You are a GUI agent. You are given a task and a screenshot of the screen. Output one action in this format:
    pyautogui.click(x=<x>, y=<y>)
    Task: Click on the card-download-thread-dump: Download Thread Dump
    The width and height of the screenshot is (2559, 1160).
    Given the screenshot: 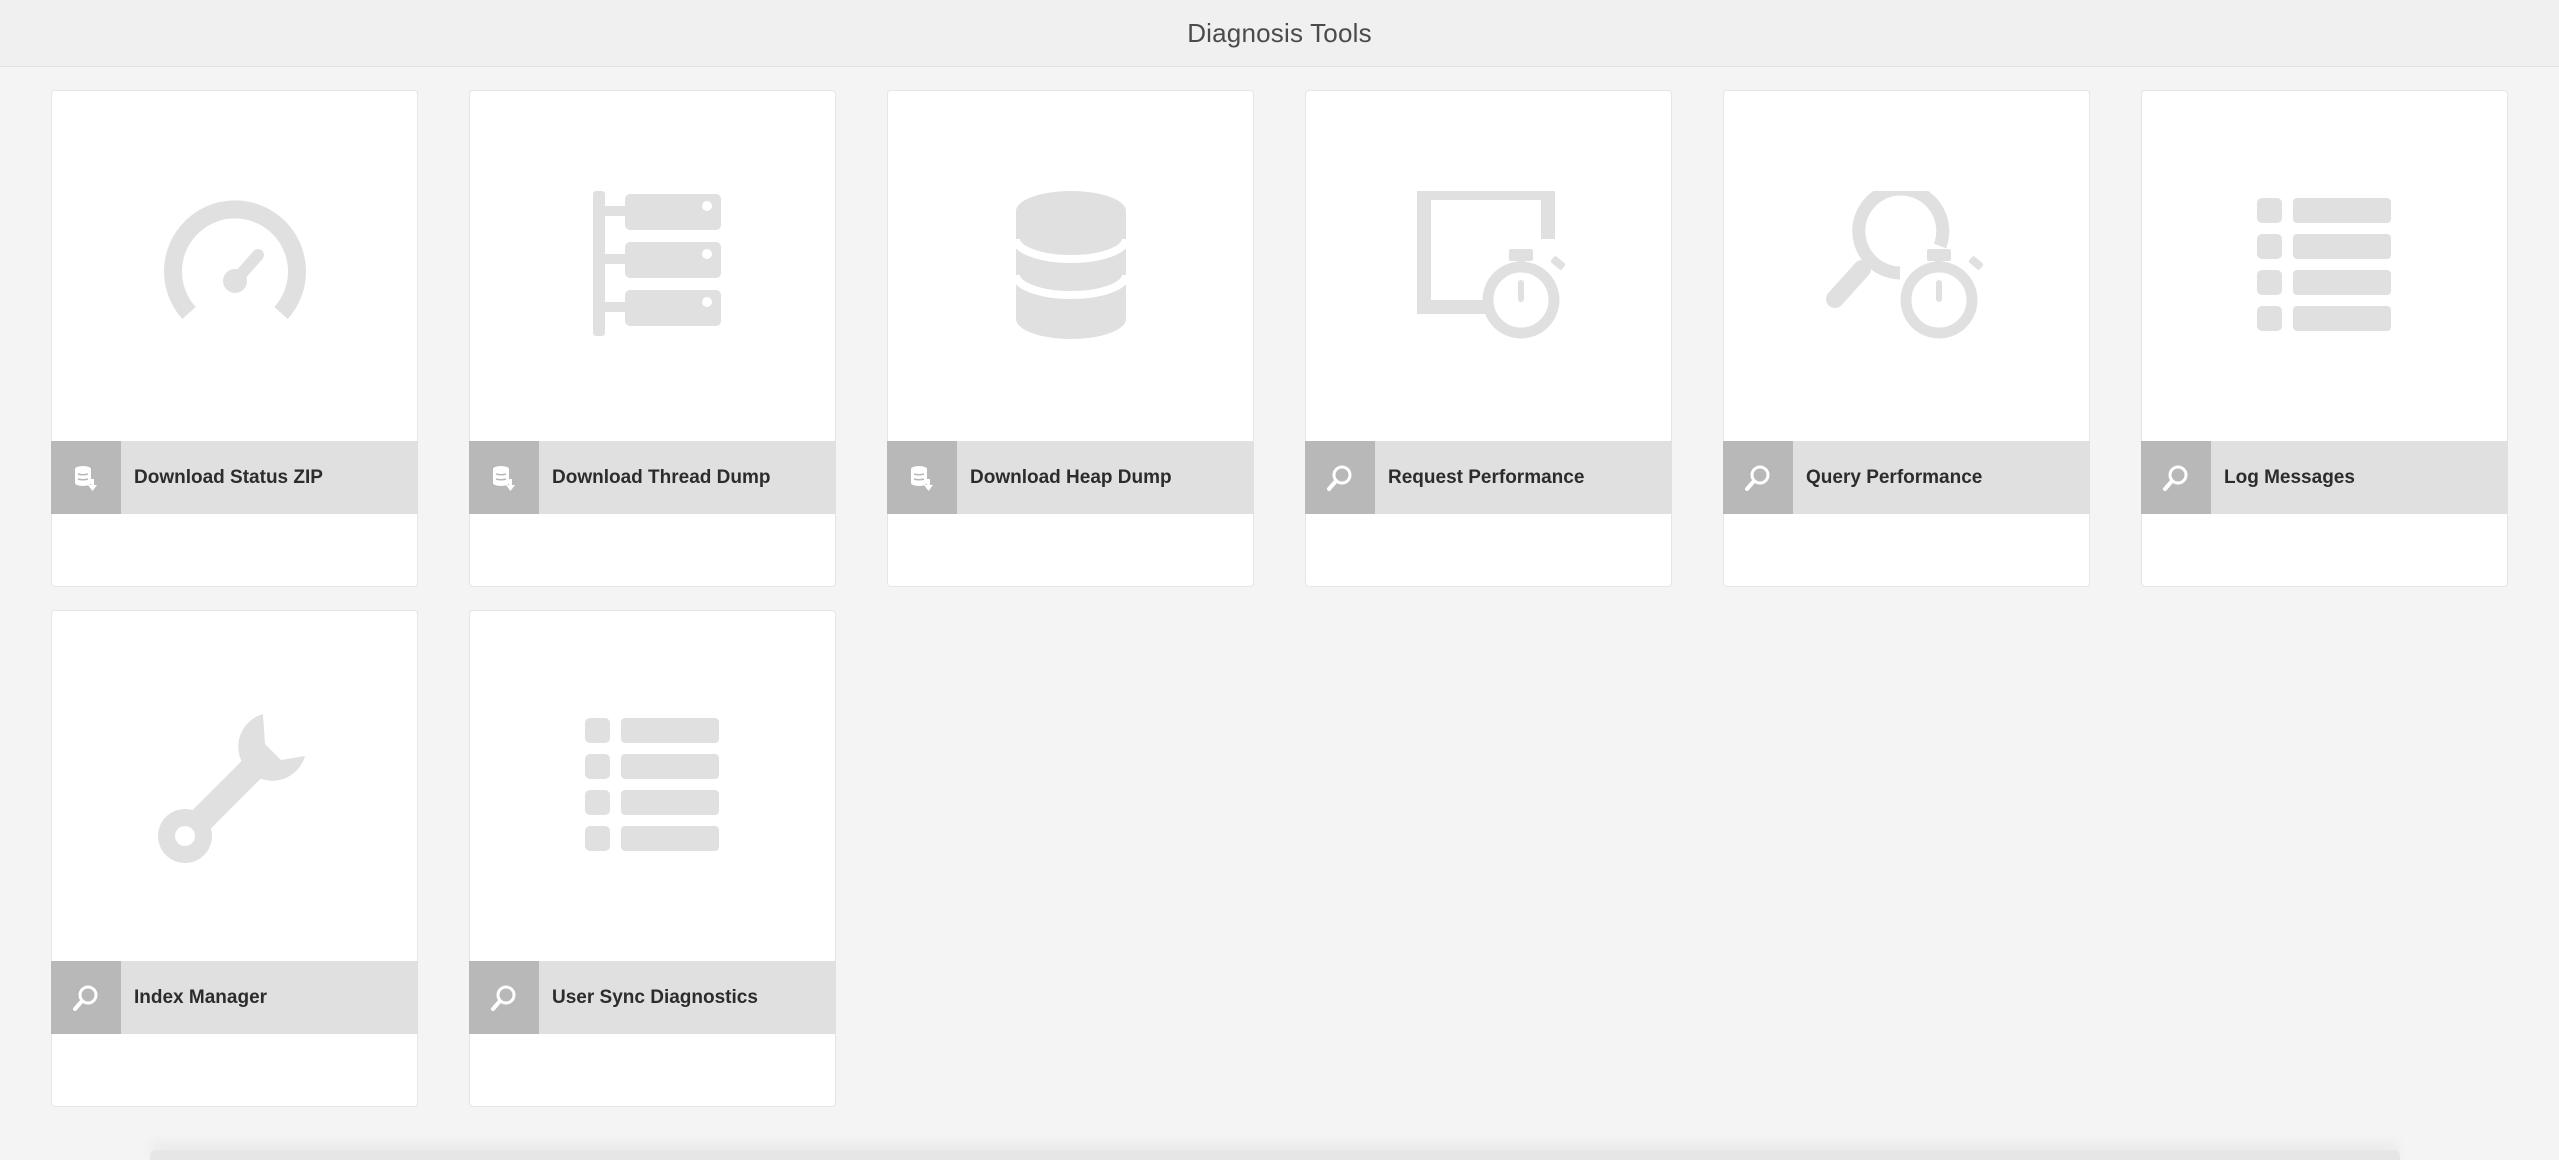 What is the action you would take?
    pyautogui.click(x=652, y=338)
    